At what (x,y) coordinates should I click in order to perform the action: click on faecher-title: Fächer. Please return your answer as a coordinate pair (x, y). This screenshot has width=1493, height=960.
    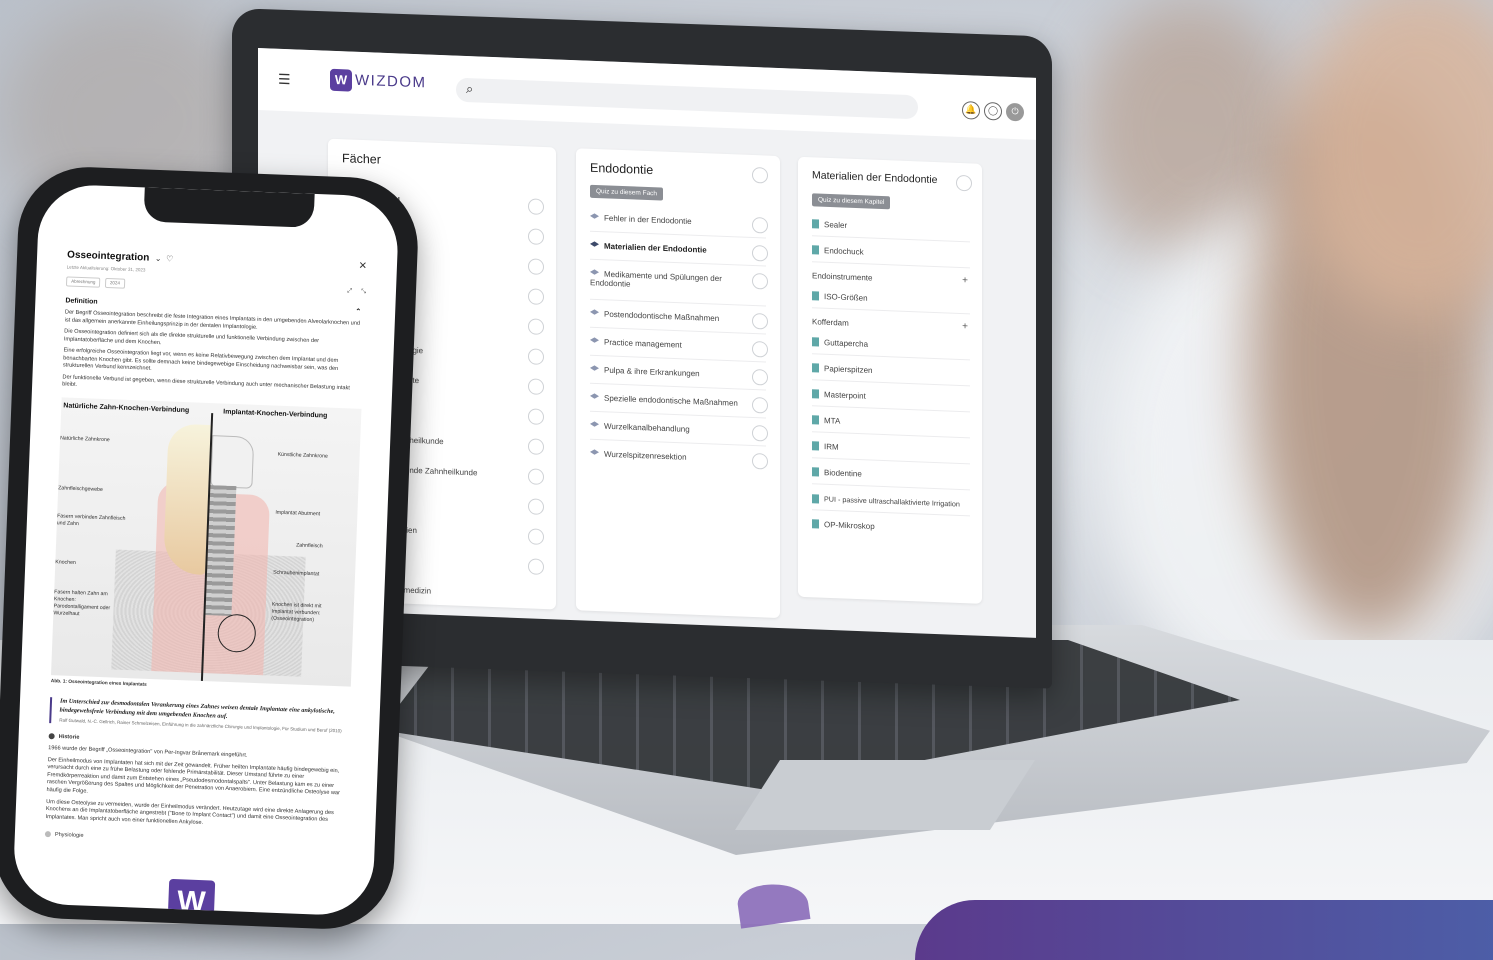
    Looking at the image, I should click on (361, 159).